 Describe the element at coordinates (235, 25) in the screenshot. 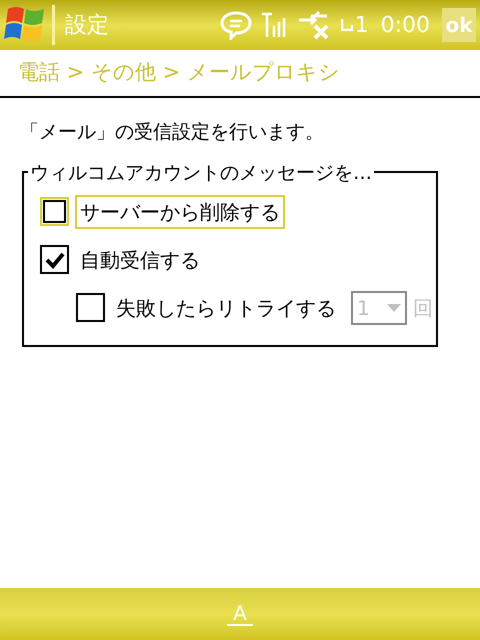

I see `message-bubble-icon` at that location.